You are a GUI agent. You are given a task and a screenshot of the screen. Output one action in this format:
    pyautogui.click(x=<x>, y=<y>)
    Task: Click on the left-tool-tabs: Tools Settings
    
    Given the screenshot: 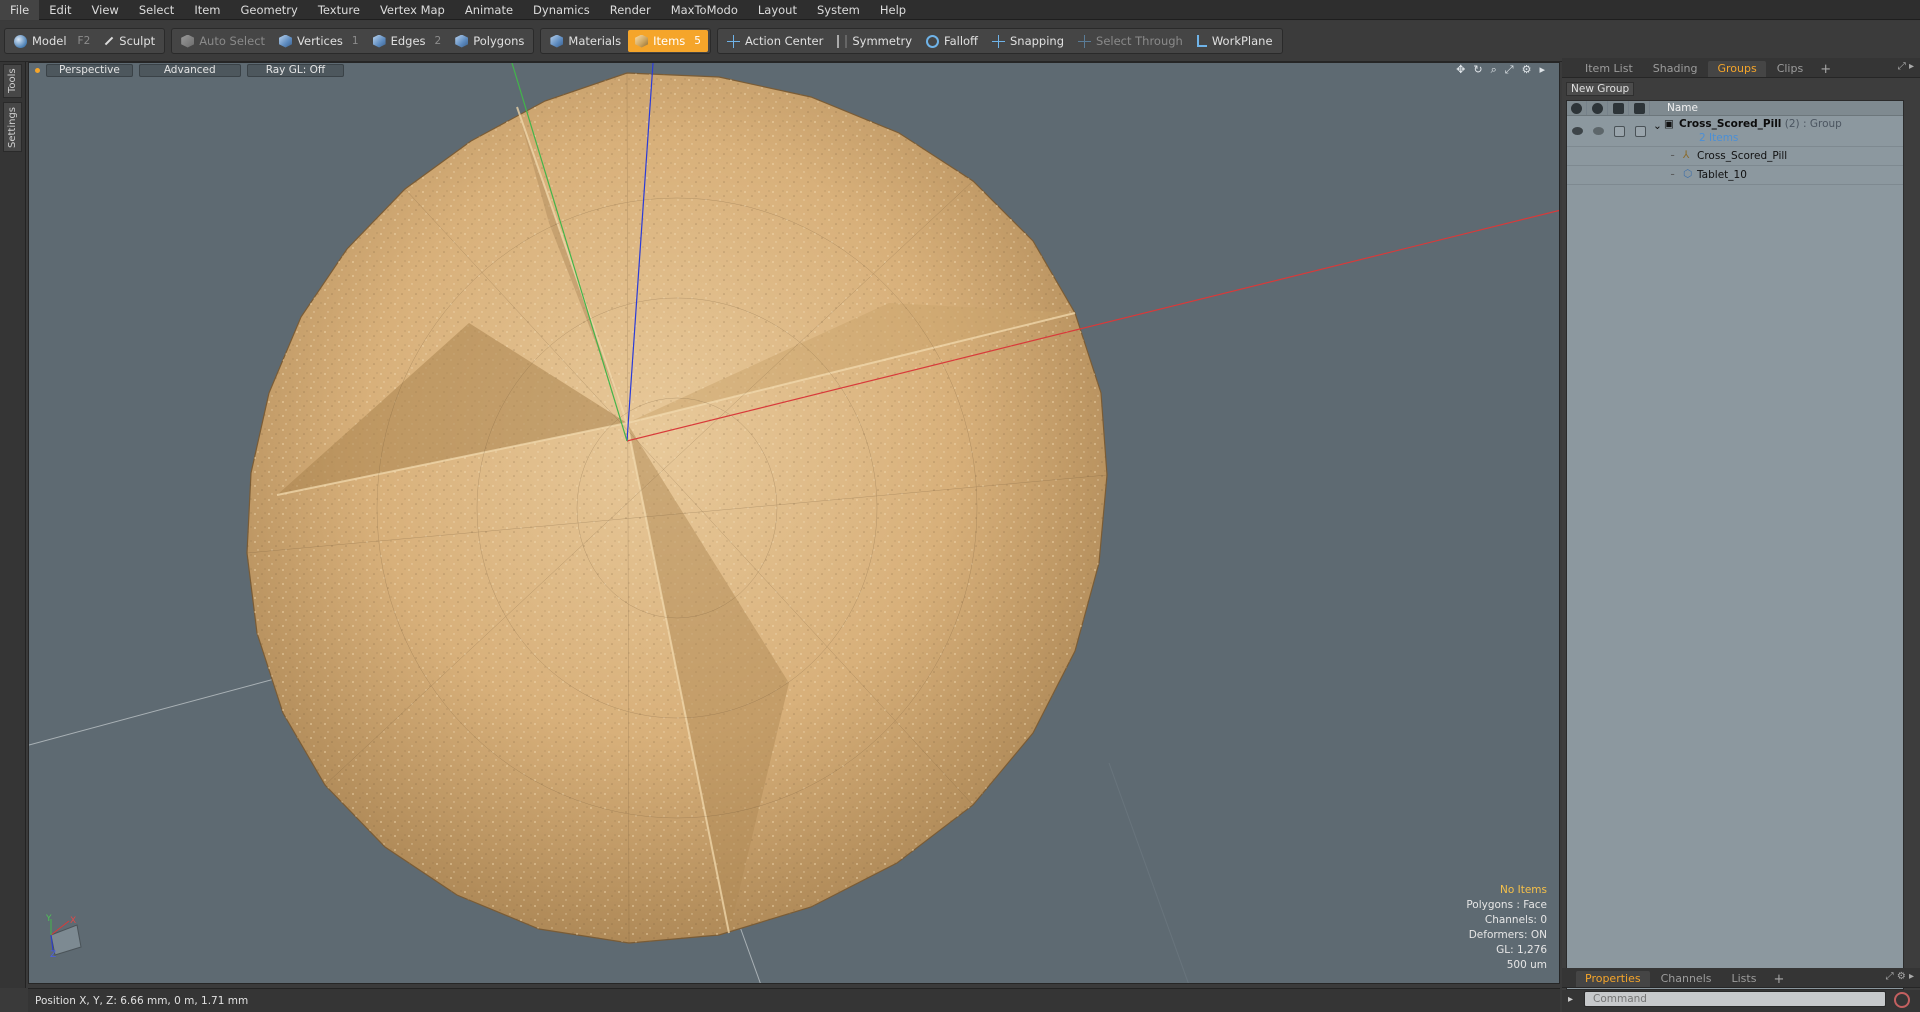 What is the action you would take?
    pyautogui.click(x=13, y=525)
    